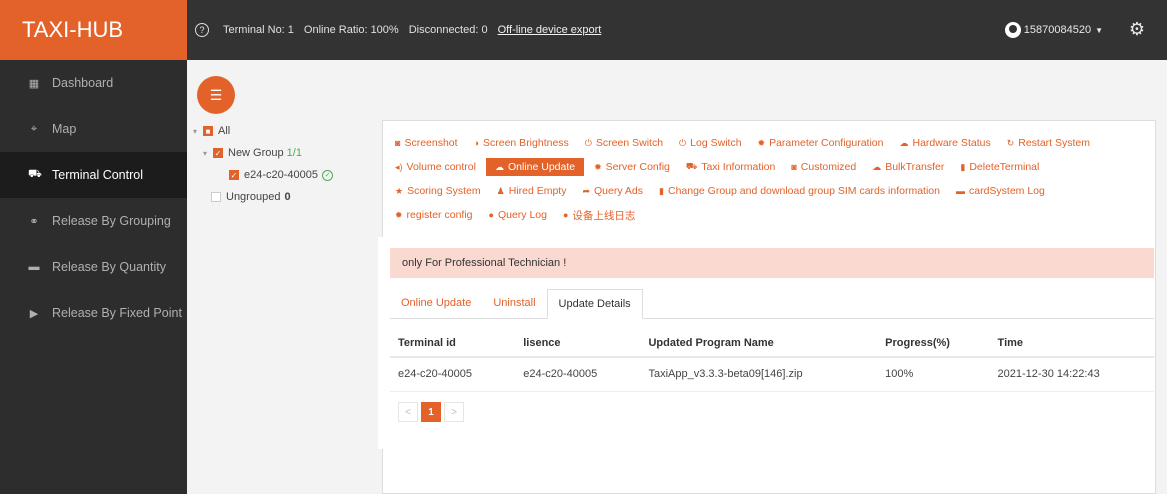 Image resolution: width=1167 pixels, height=494 pixels. I want to click on tree-node-group: ▾ ✓ New Group 1/1, so click(263, 153).